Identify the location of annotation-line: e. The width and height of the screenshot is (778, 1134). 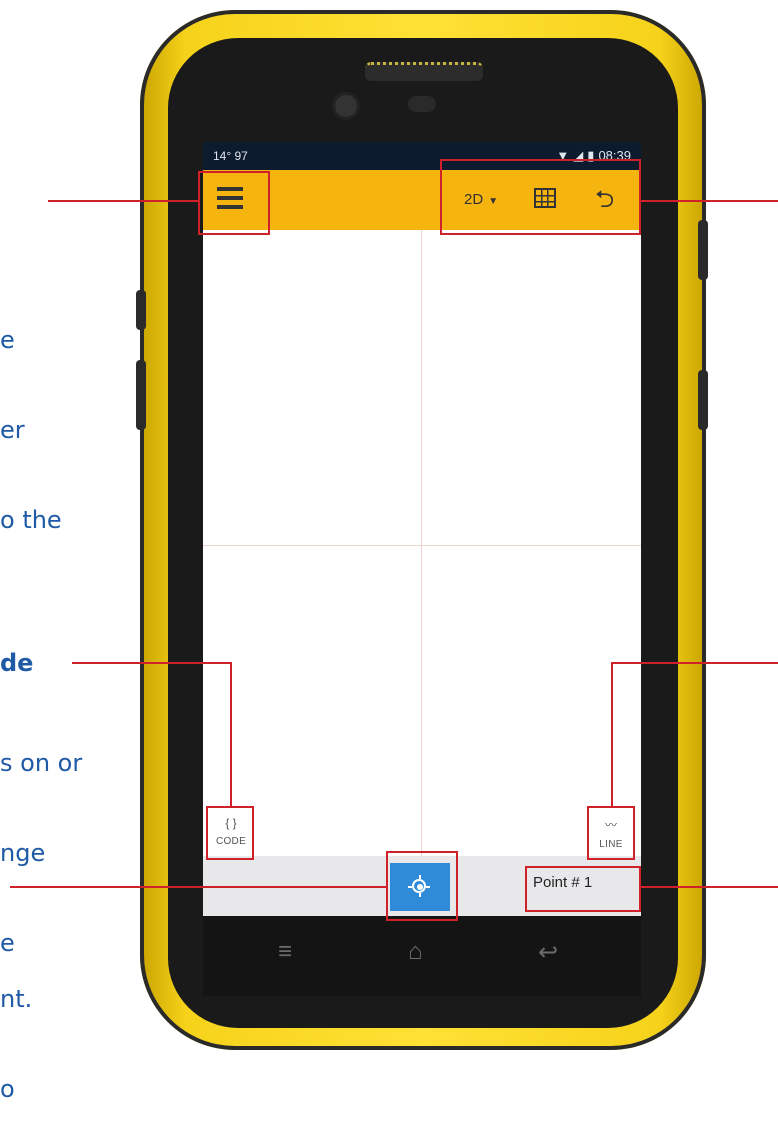
(7, 340).